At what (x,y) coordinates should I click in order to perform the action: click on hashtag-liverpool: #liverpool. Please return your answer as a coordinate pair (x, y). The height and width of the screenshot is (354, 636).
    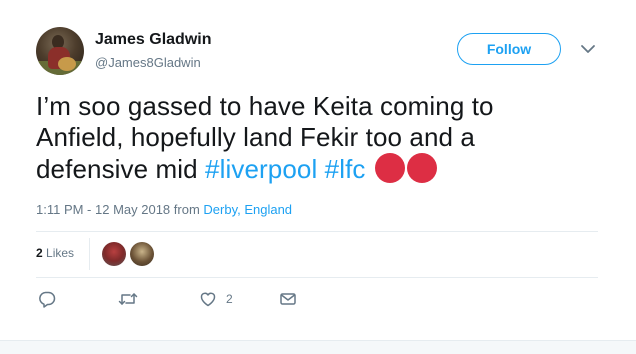
    Looking at the image, I should click on (261, 169).